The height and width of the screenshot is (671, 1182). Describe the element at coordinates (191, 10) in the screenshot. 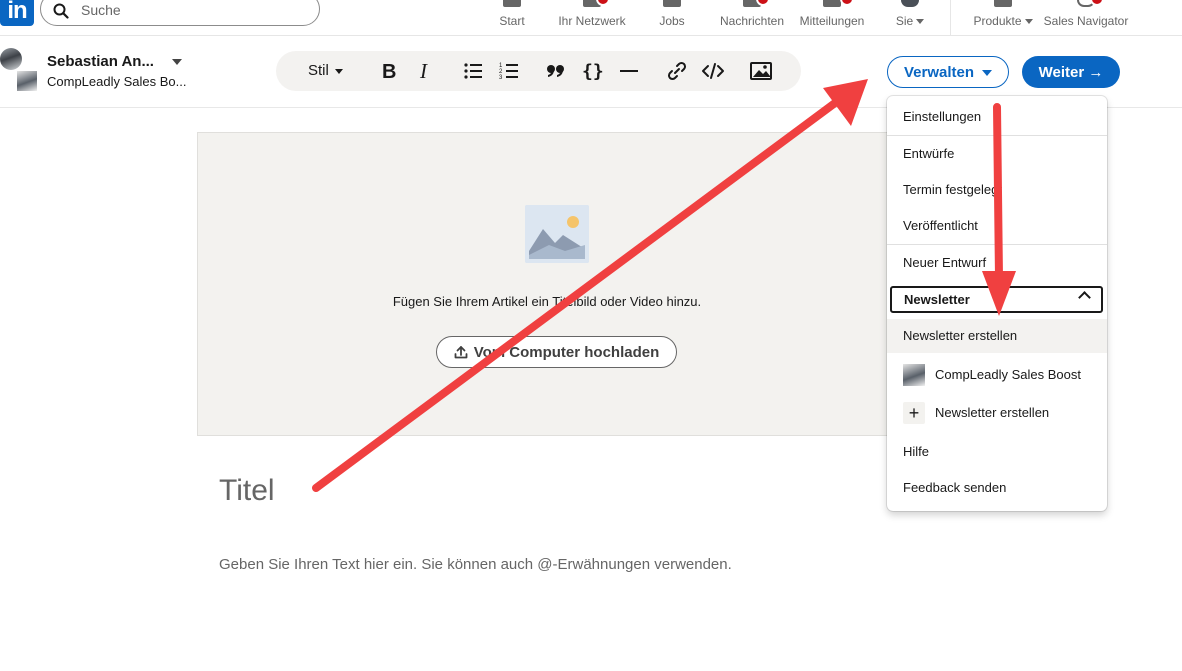

I see `search-input` at that location.